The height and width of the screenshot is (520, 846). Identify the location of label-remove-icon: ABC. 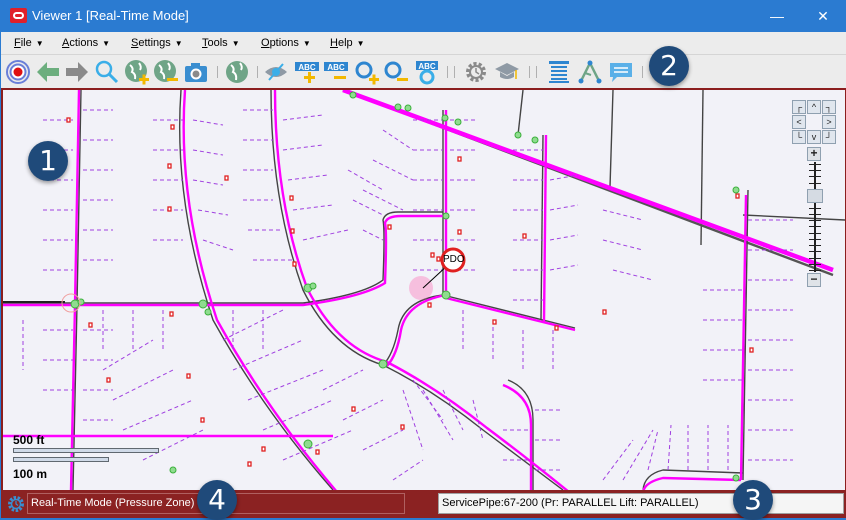
(336, 72).